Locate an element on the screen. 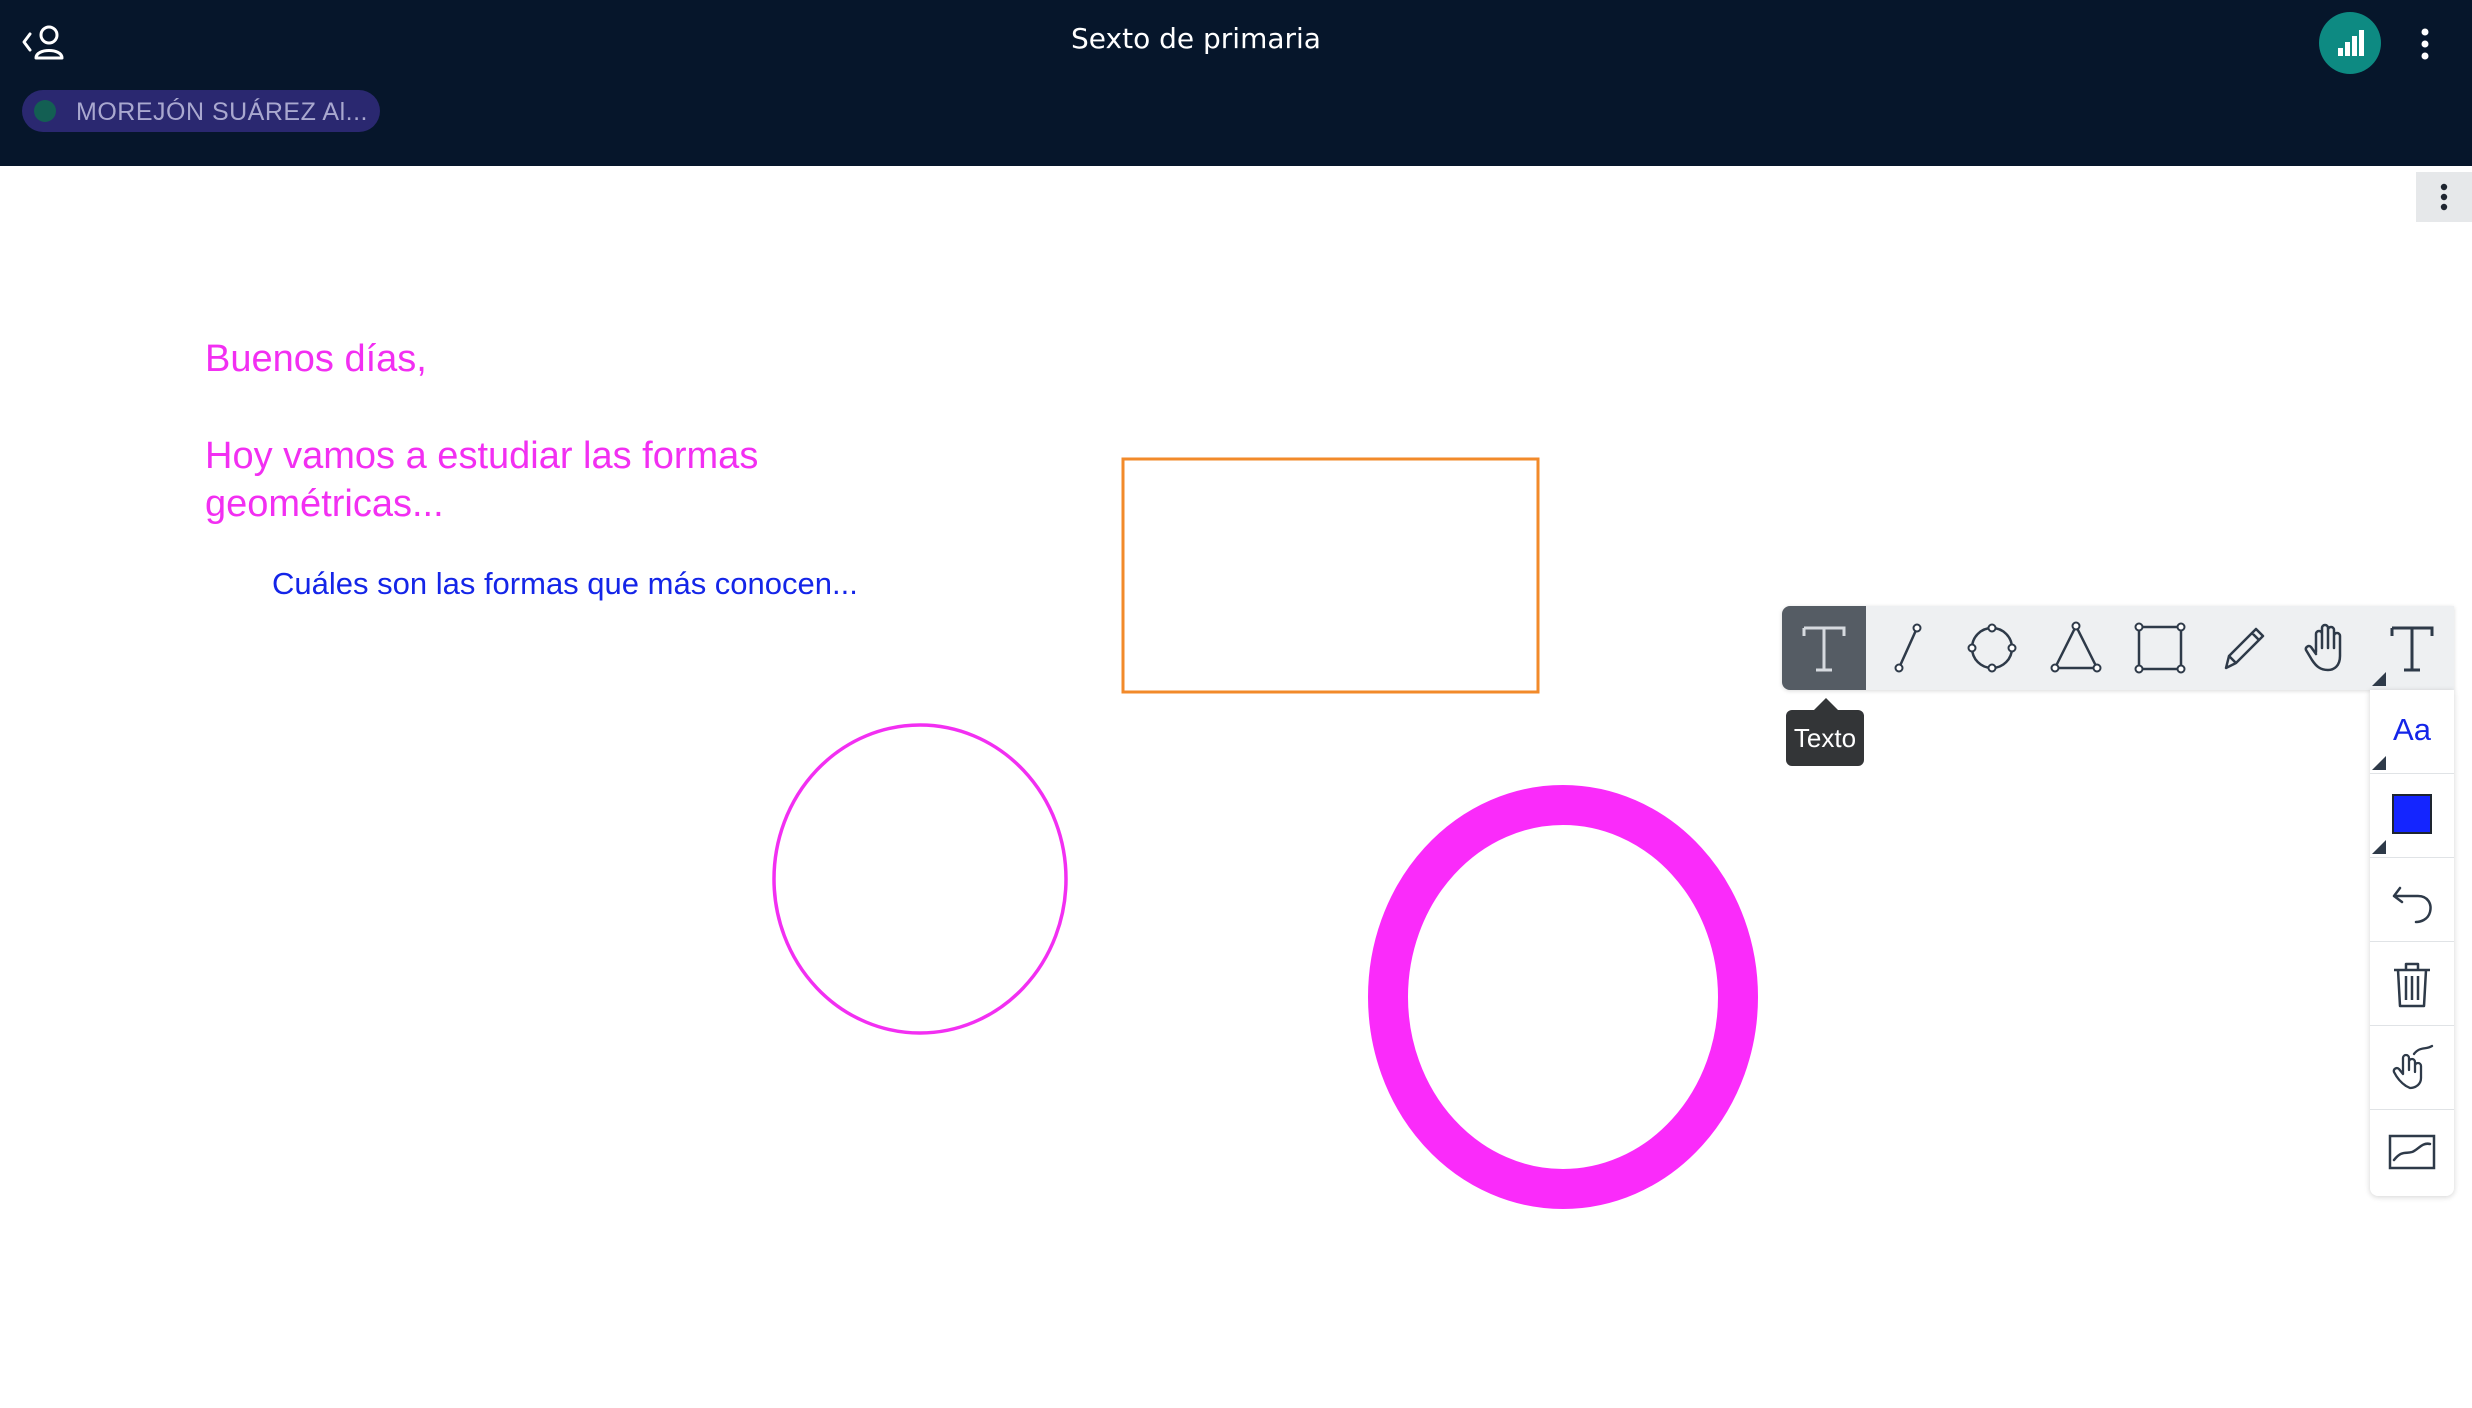 The width and height of the screenshot is (2472, 1408). multi-user-draw-icon is located at coordinates (2412, 1068).